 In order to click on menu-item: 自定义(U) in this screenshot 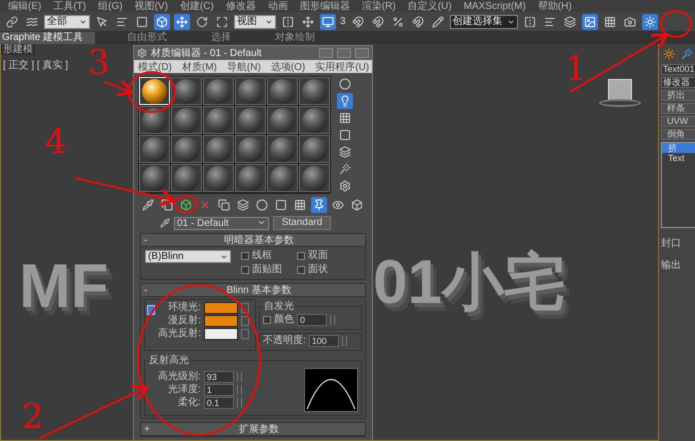, I will do `click(430, 6)`.